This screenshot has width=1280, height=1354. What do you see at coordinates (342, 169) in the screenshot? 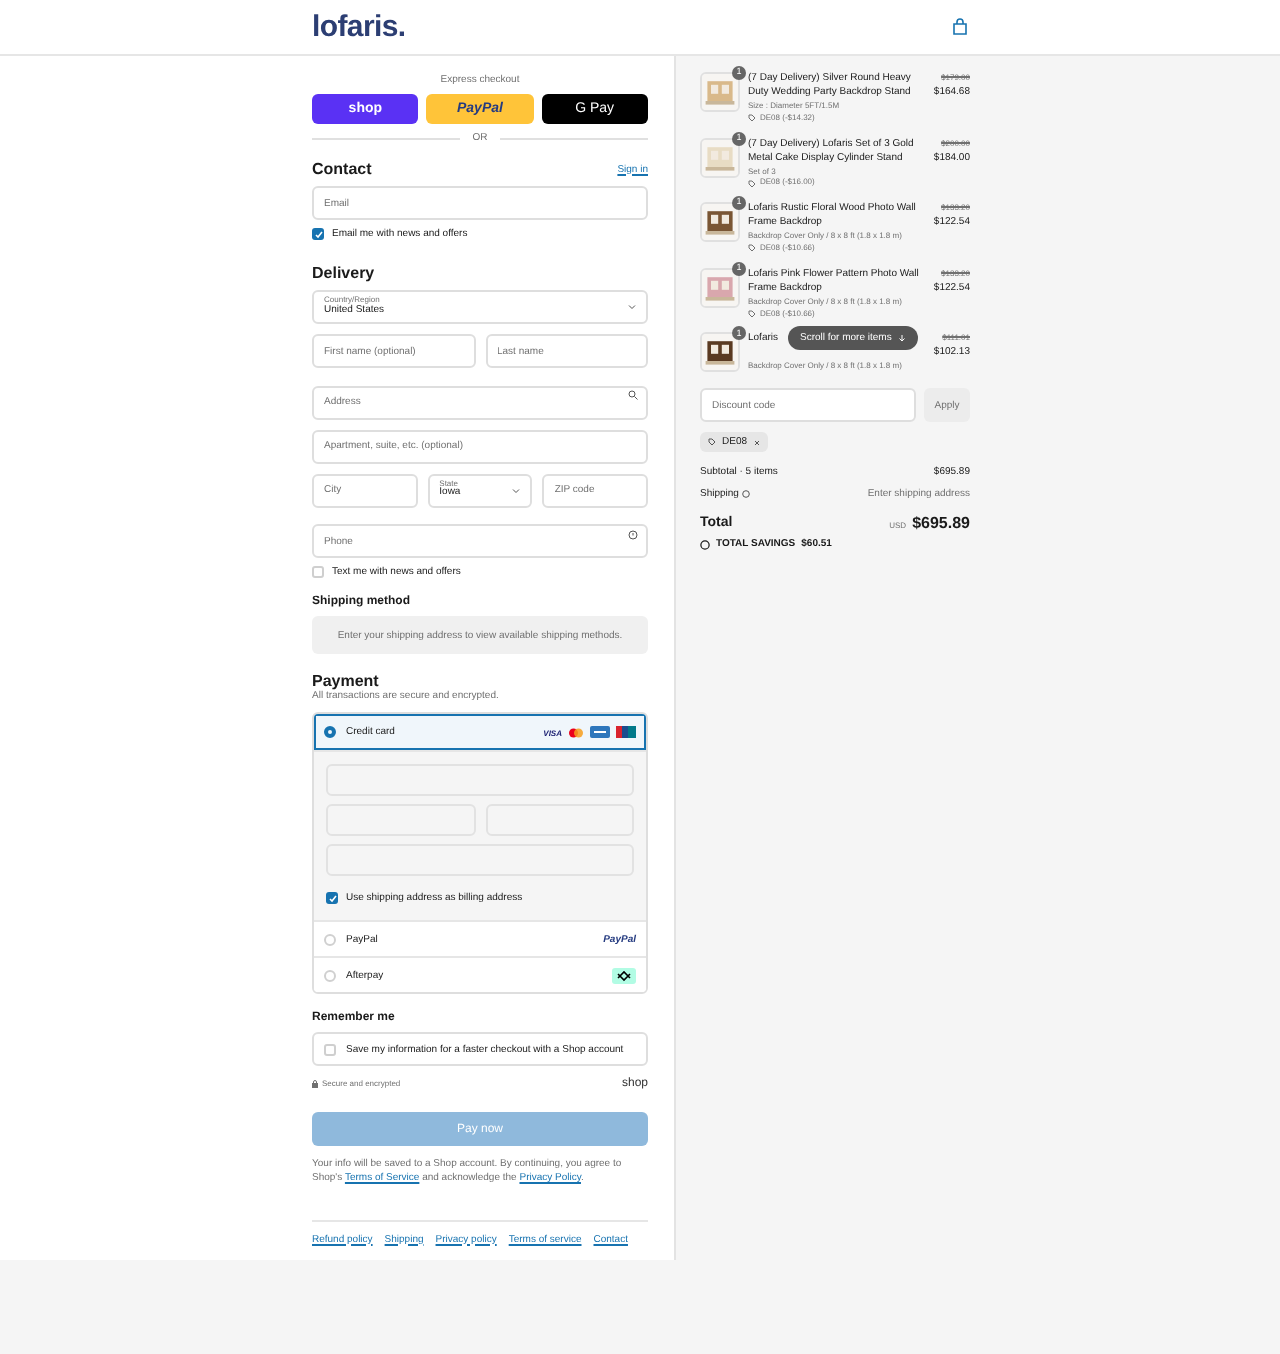
I see `section-title: Contact` at bounding box center [342, 169].